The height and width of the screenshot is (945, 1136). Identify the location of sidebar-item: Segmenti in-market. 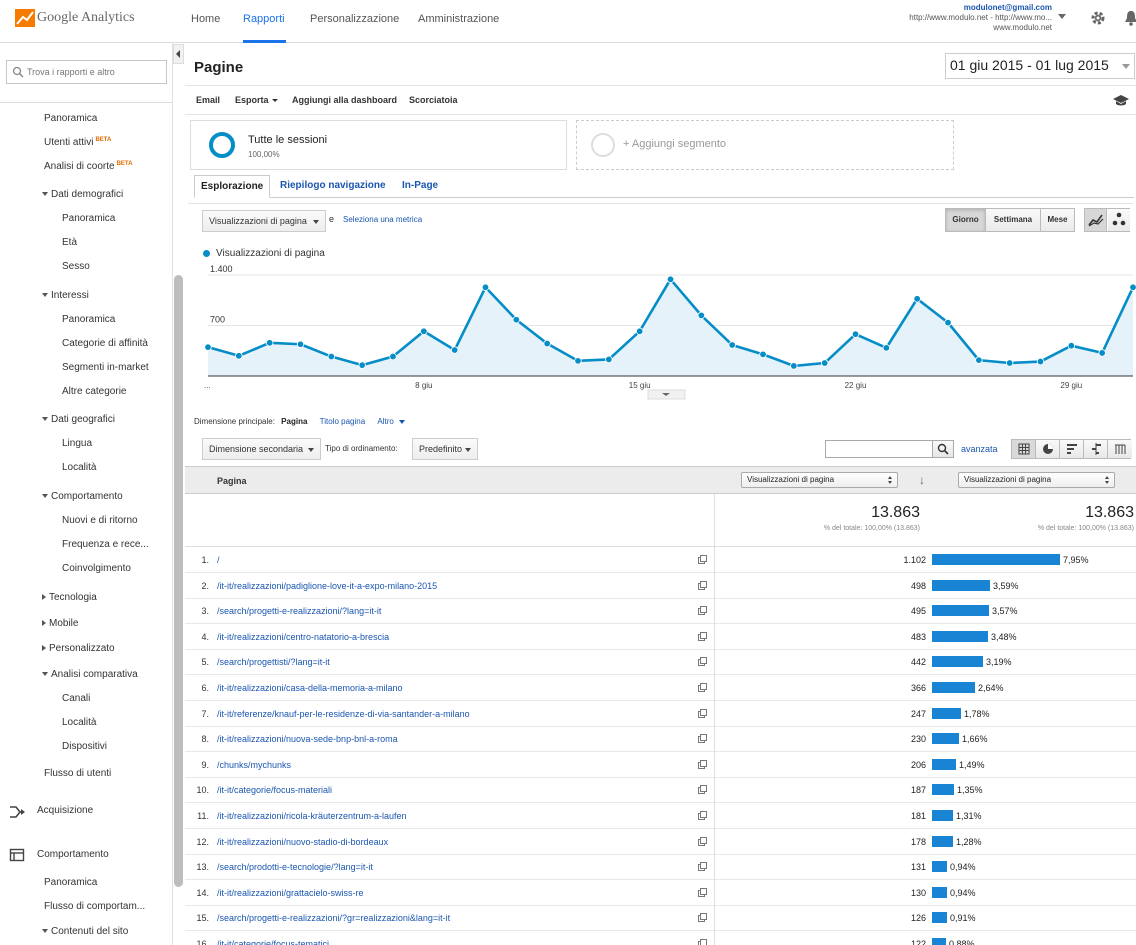
(105, 367).